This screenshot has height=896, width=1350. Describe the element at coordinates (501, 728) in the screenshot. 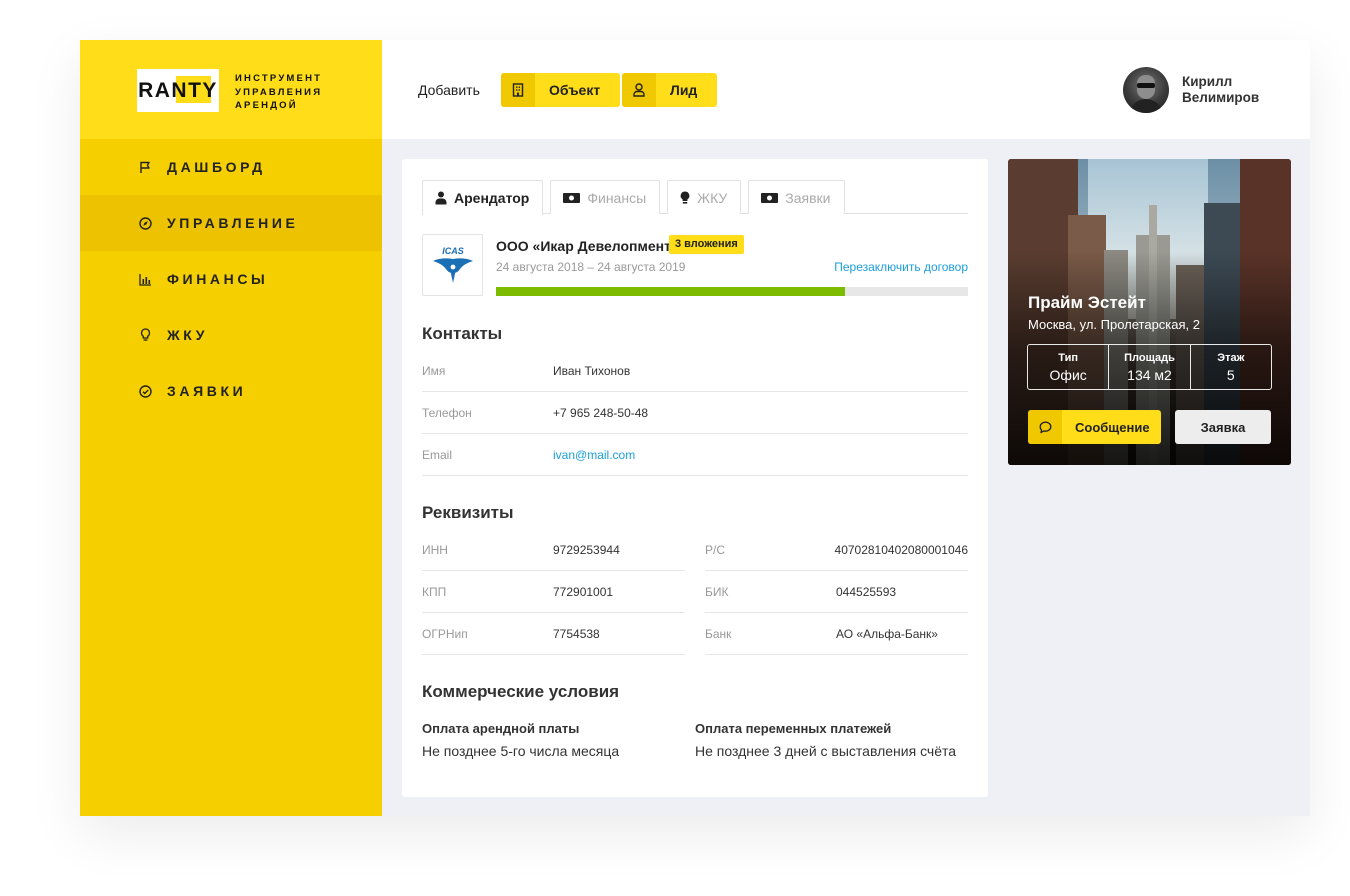

I see `rent-term-title: Оплата арендной платы` at that location.